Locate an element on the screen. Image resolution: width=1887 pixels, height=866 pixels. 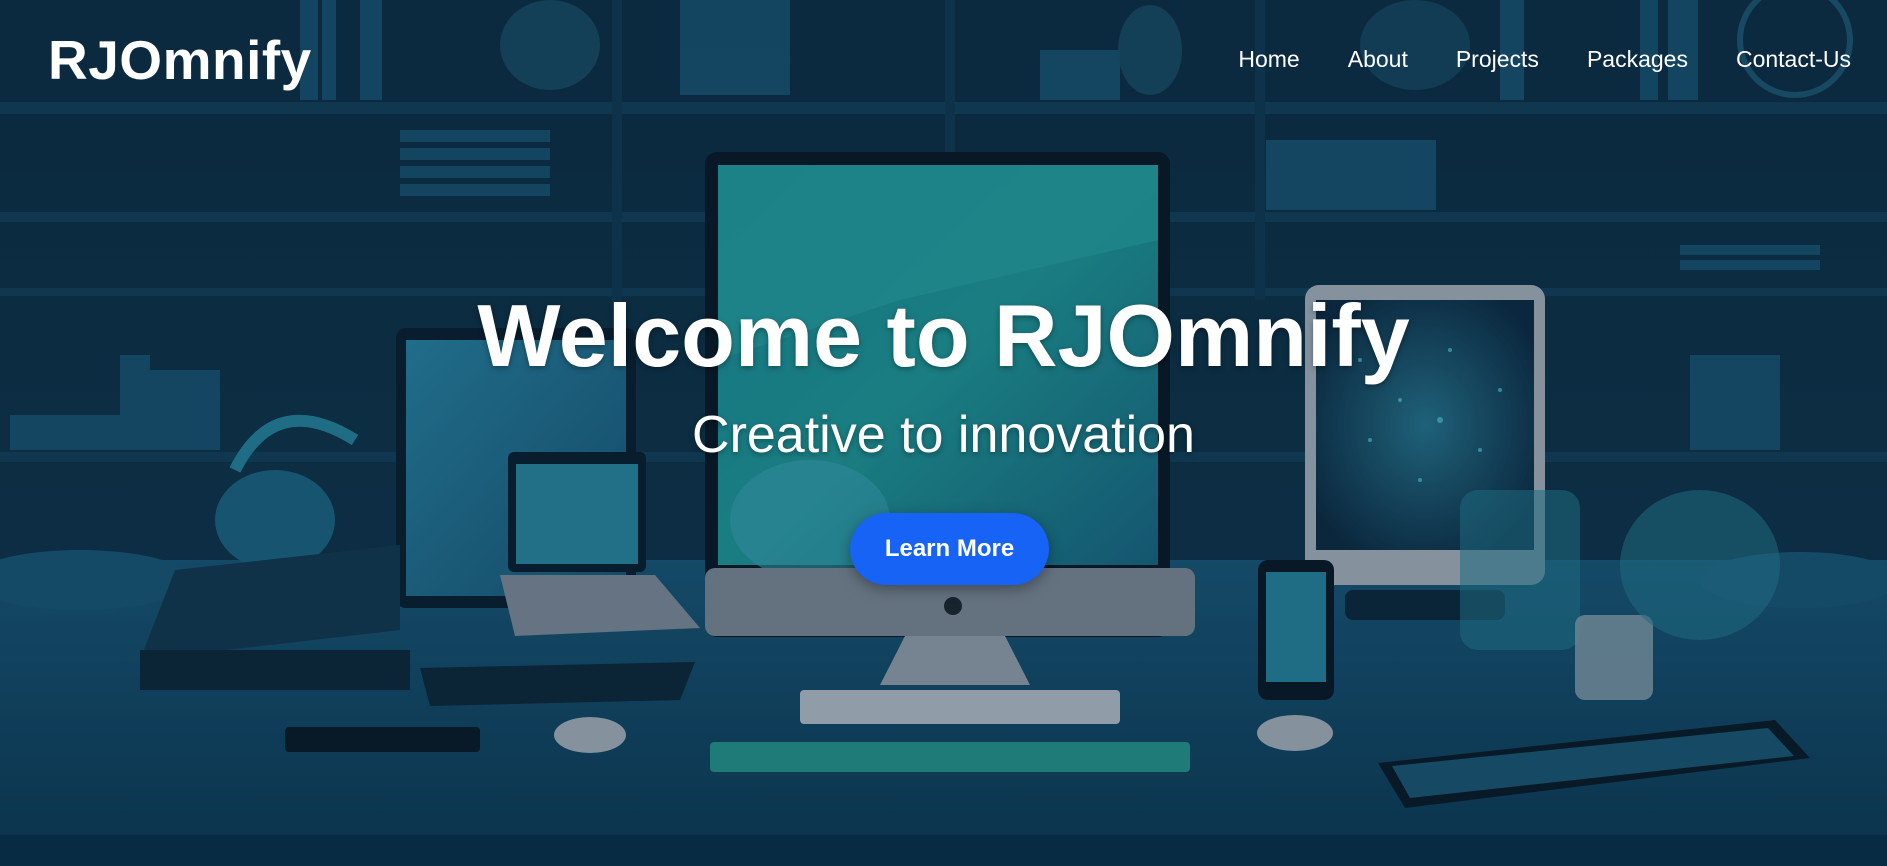
hero-subtitle: Creative to innovation is located at coordinates (943, 435).